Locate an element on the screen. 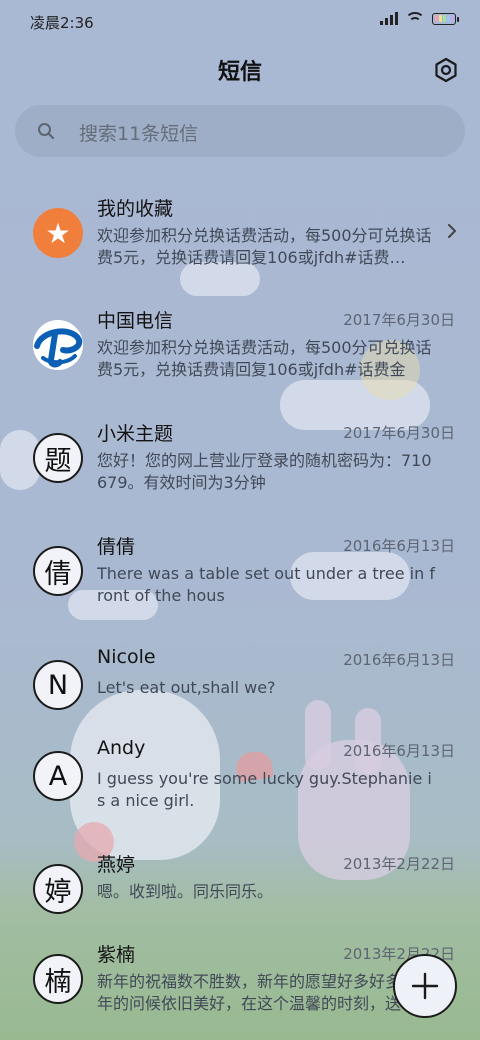 The height and width of the screenshot is (1040, 480). avatar: 题 is located at coordinates (58, 458).